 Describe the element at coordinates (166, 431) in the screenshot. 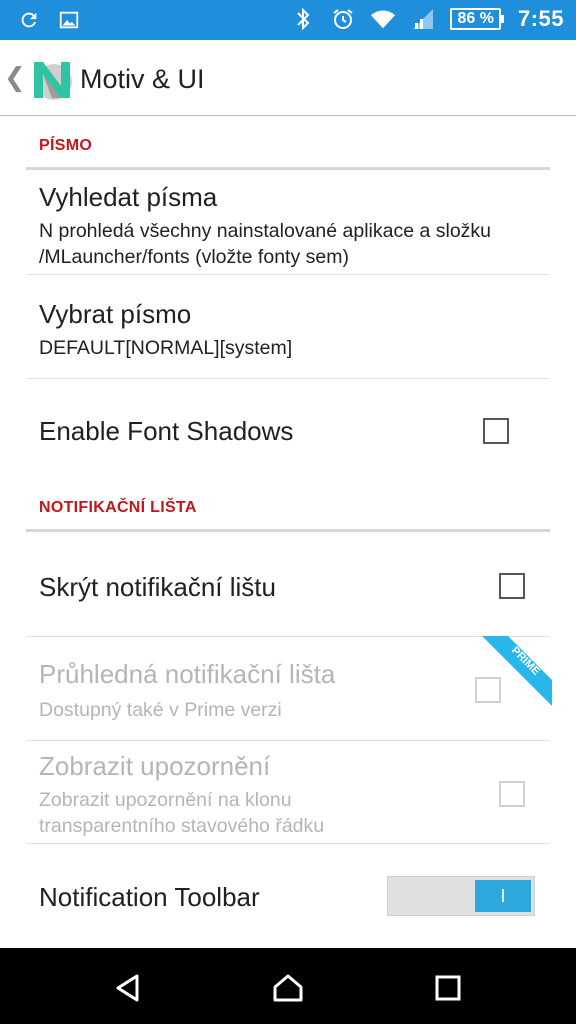

I see `pref-title: Enable Font Shadows` at that location.